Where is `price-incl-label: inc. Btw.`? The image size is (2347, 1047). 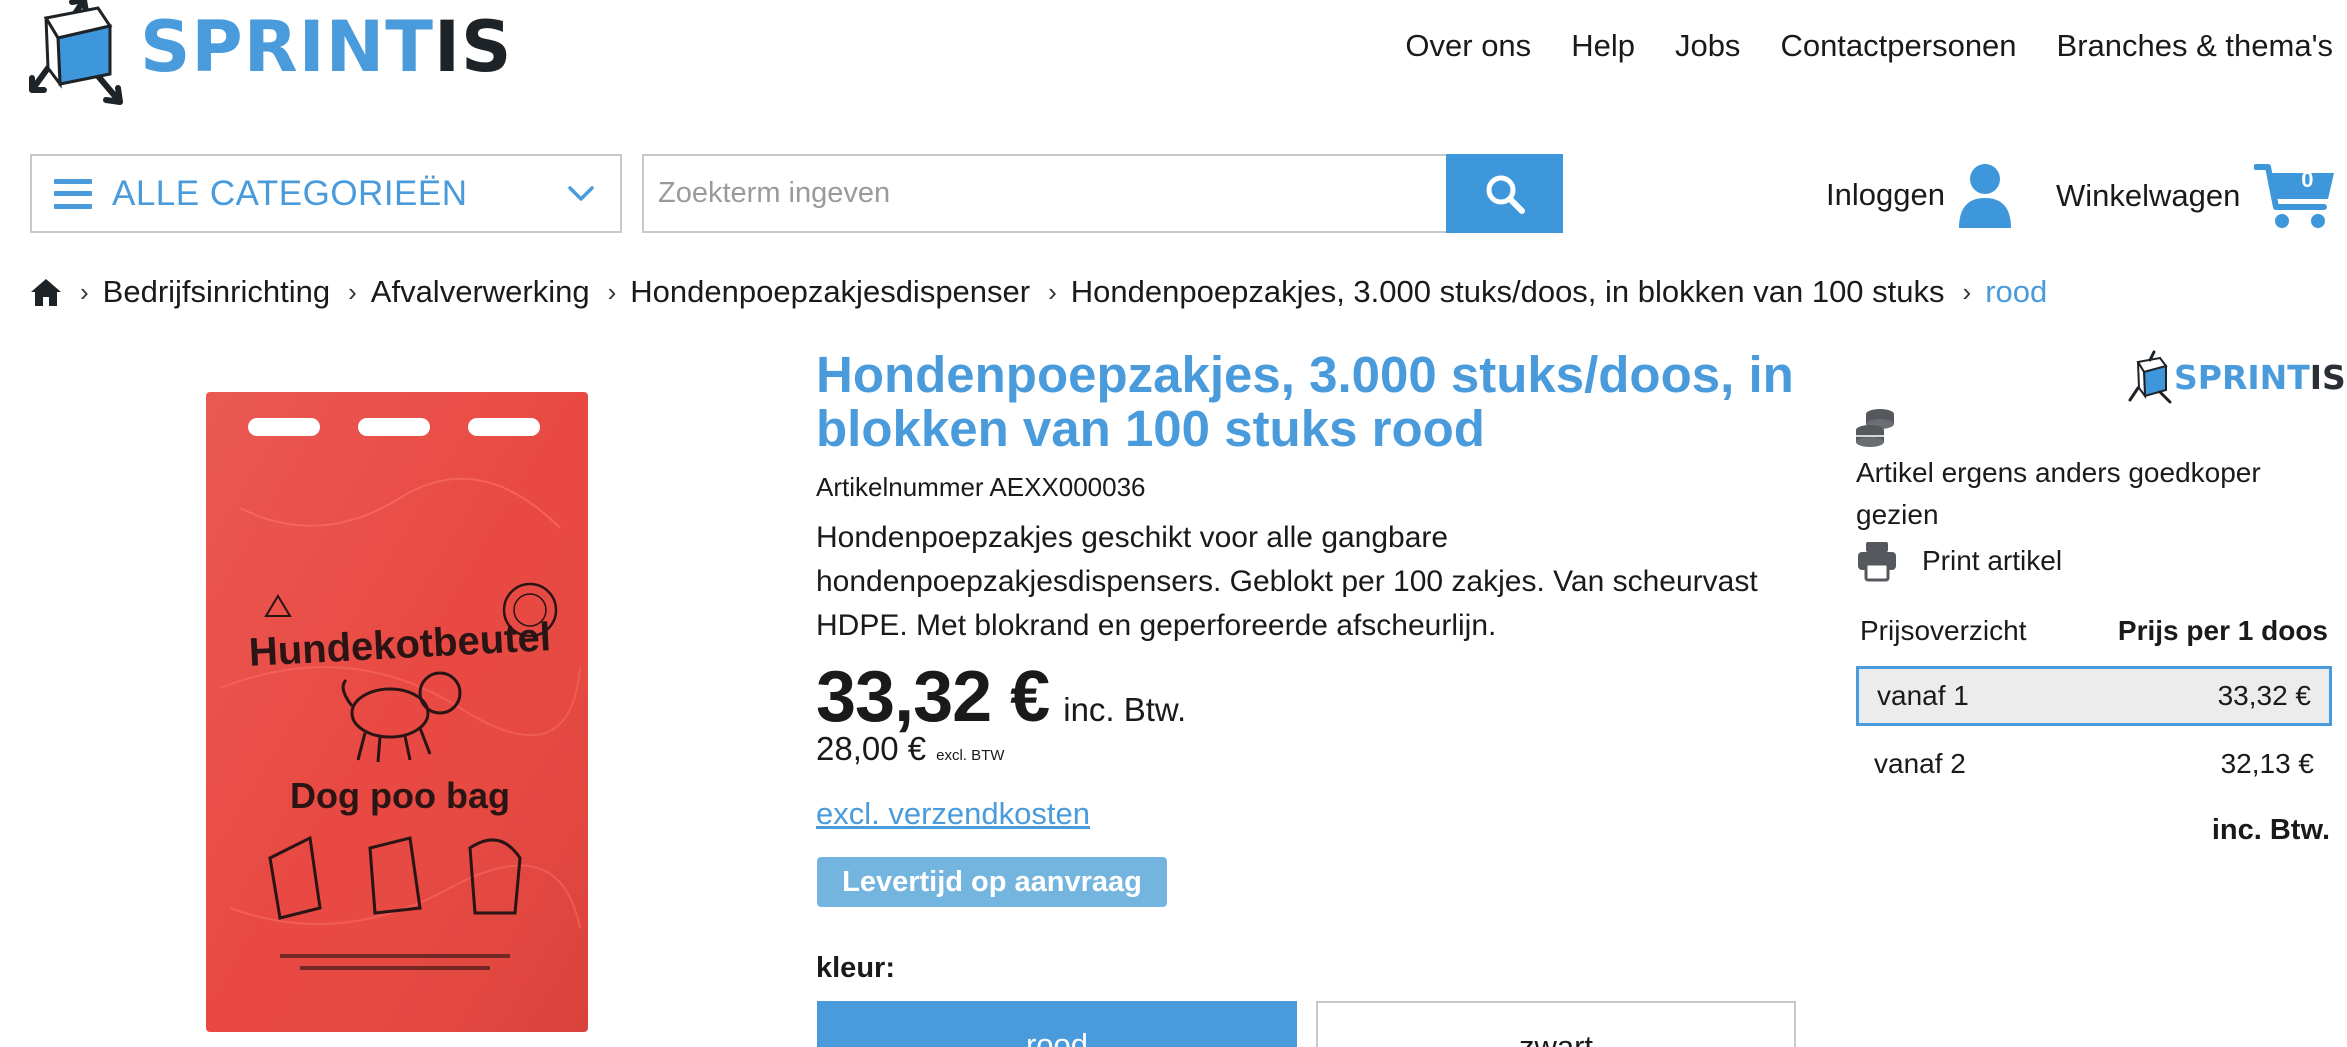 price-incl-label: inc. Btw. is located at coordinates (1125, 709).